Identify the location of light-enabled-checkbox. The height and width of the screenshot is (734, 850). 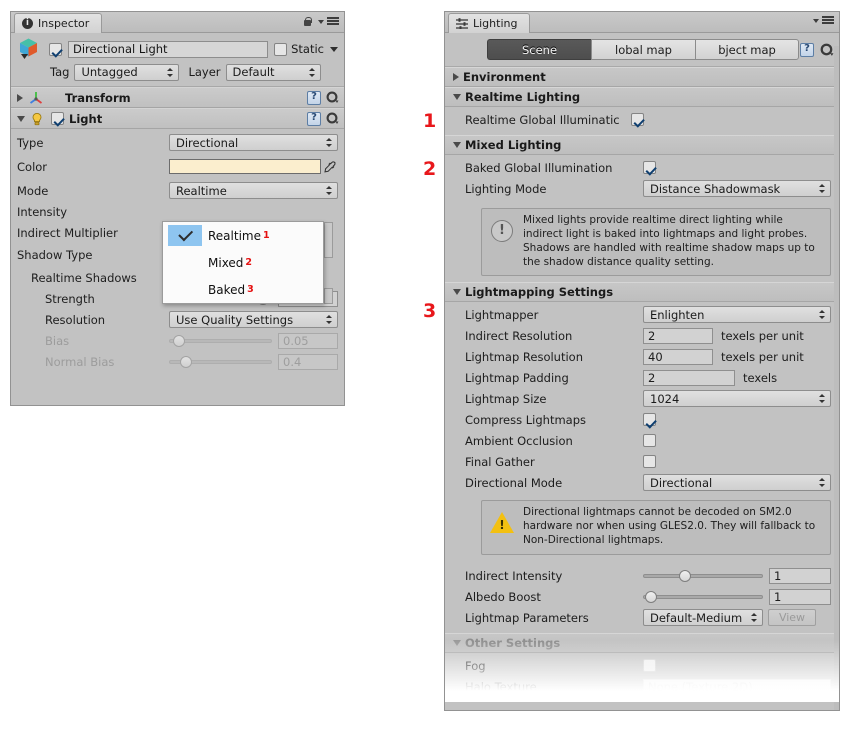
(57, 118).